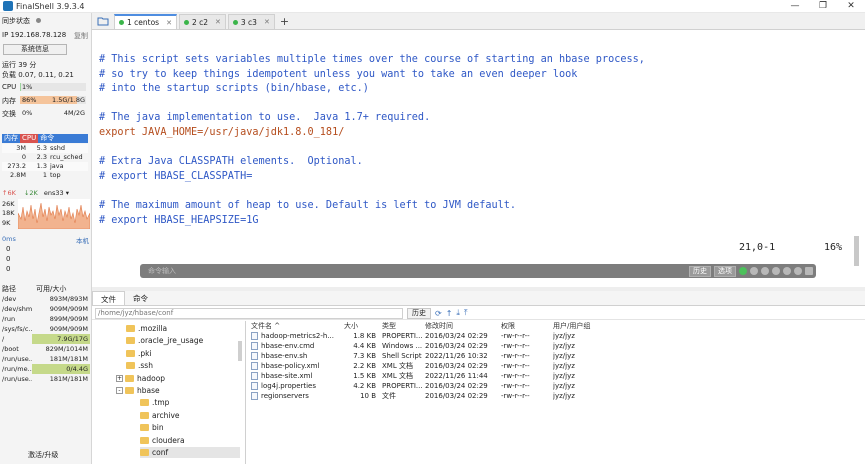 This screenshot has height=464, width=865. What do you see at coordinates (11, 138) in the screenshot?
I see `proc-col-mem: 内存` at bounding box center [11, 138].